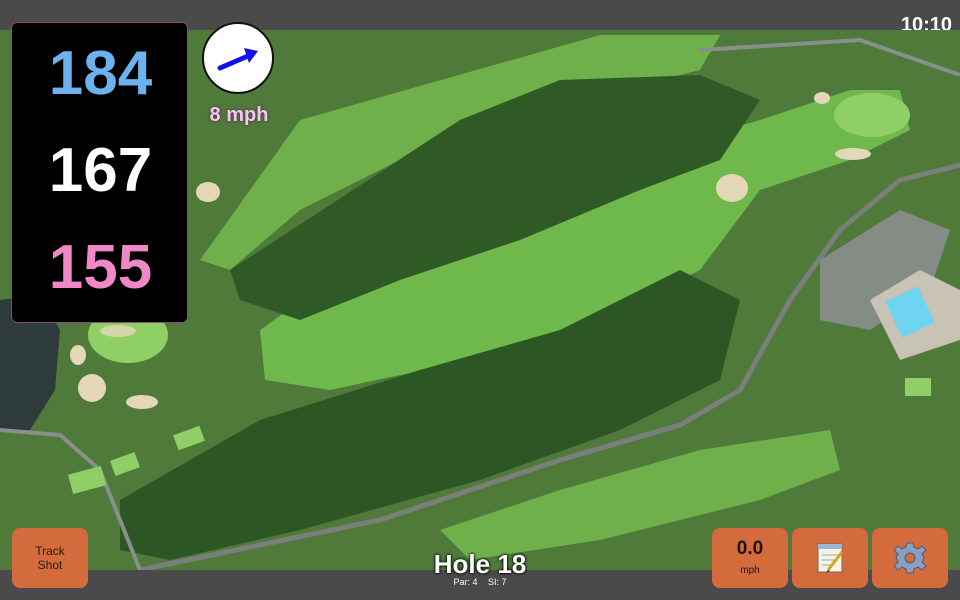  Describe the element at coordinates (480, 564) in the screenshot. I see `hole-title: Hole 18` at that location.